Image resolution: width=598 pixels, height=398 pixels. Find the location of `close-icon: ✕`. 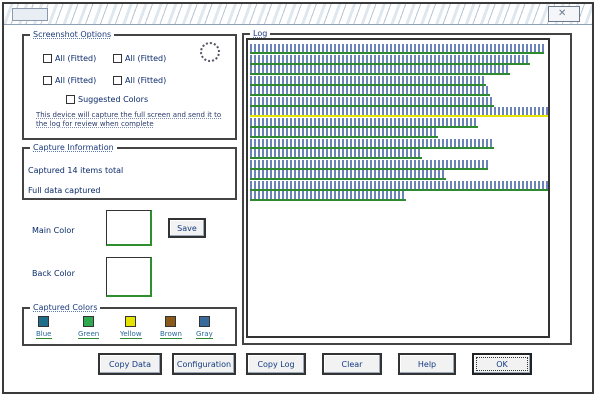

close-icon: ✕ is located at coordinates (562, 13).